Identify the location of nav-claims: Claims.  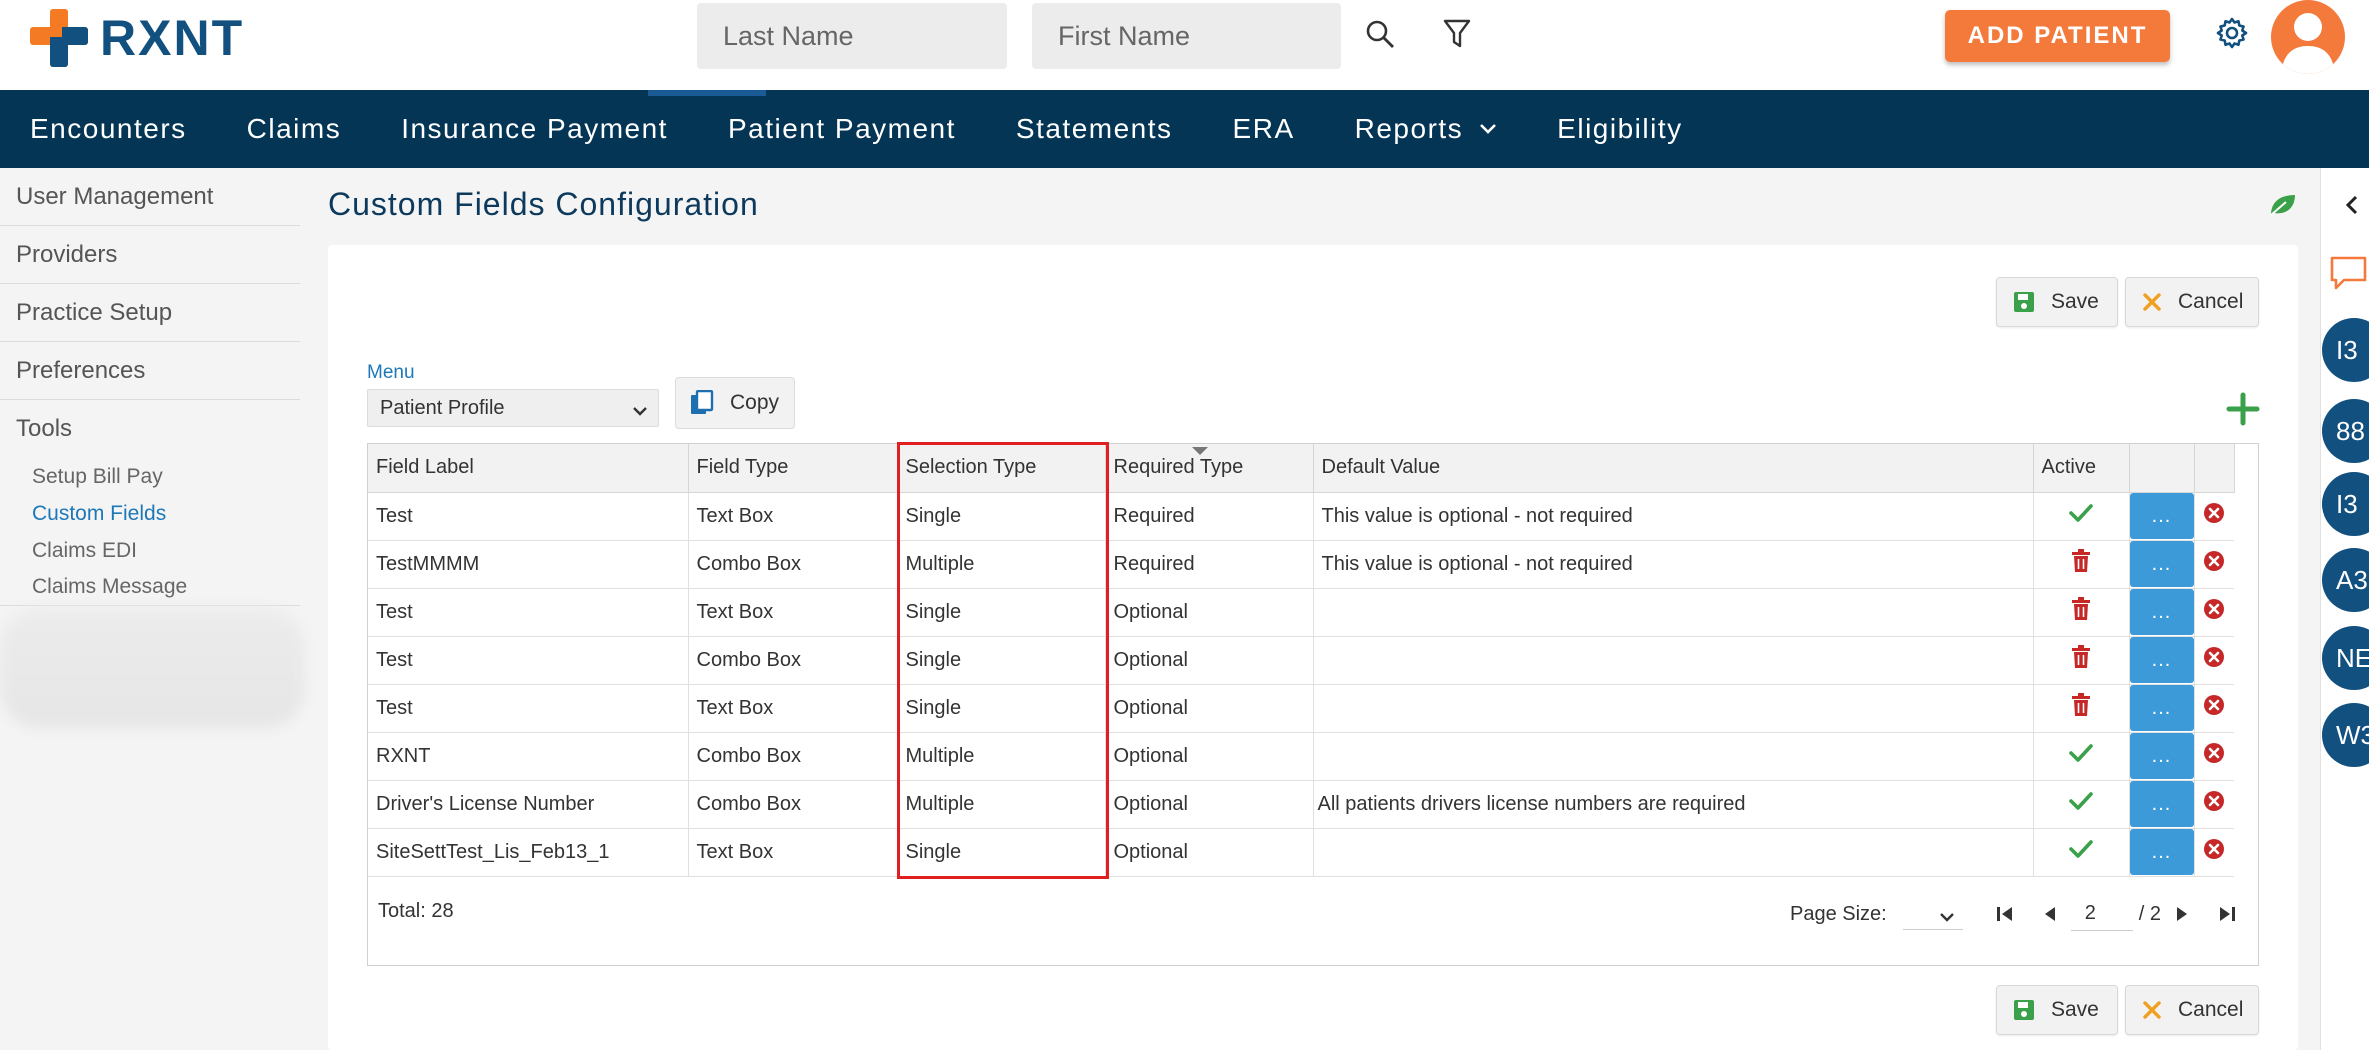
(294, 129).